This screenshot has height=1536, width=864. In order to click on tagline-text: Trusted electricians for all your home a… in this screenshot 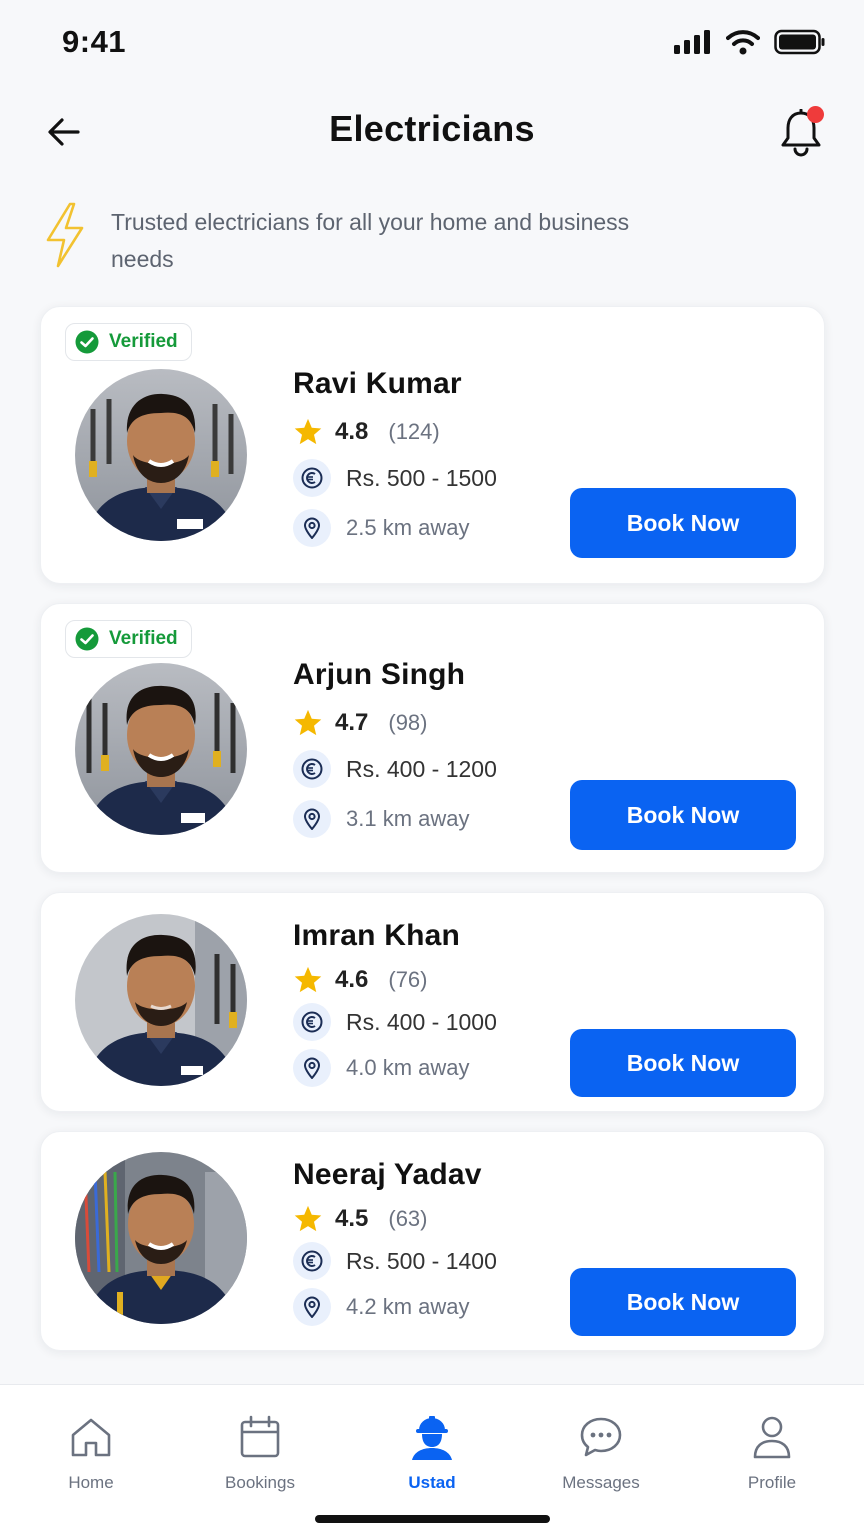, I will do `click(370, 240)`.